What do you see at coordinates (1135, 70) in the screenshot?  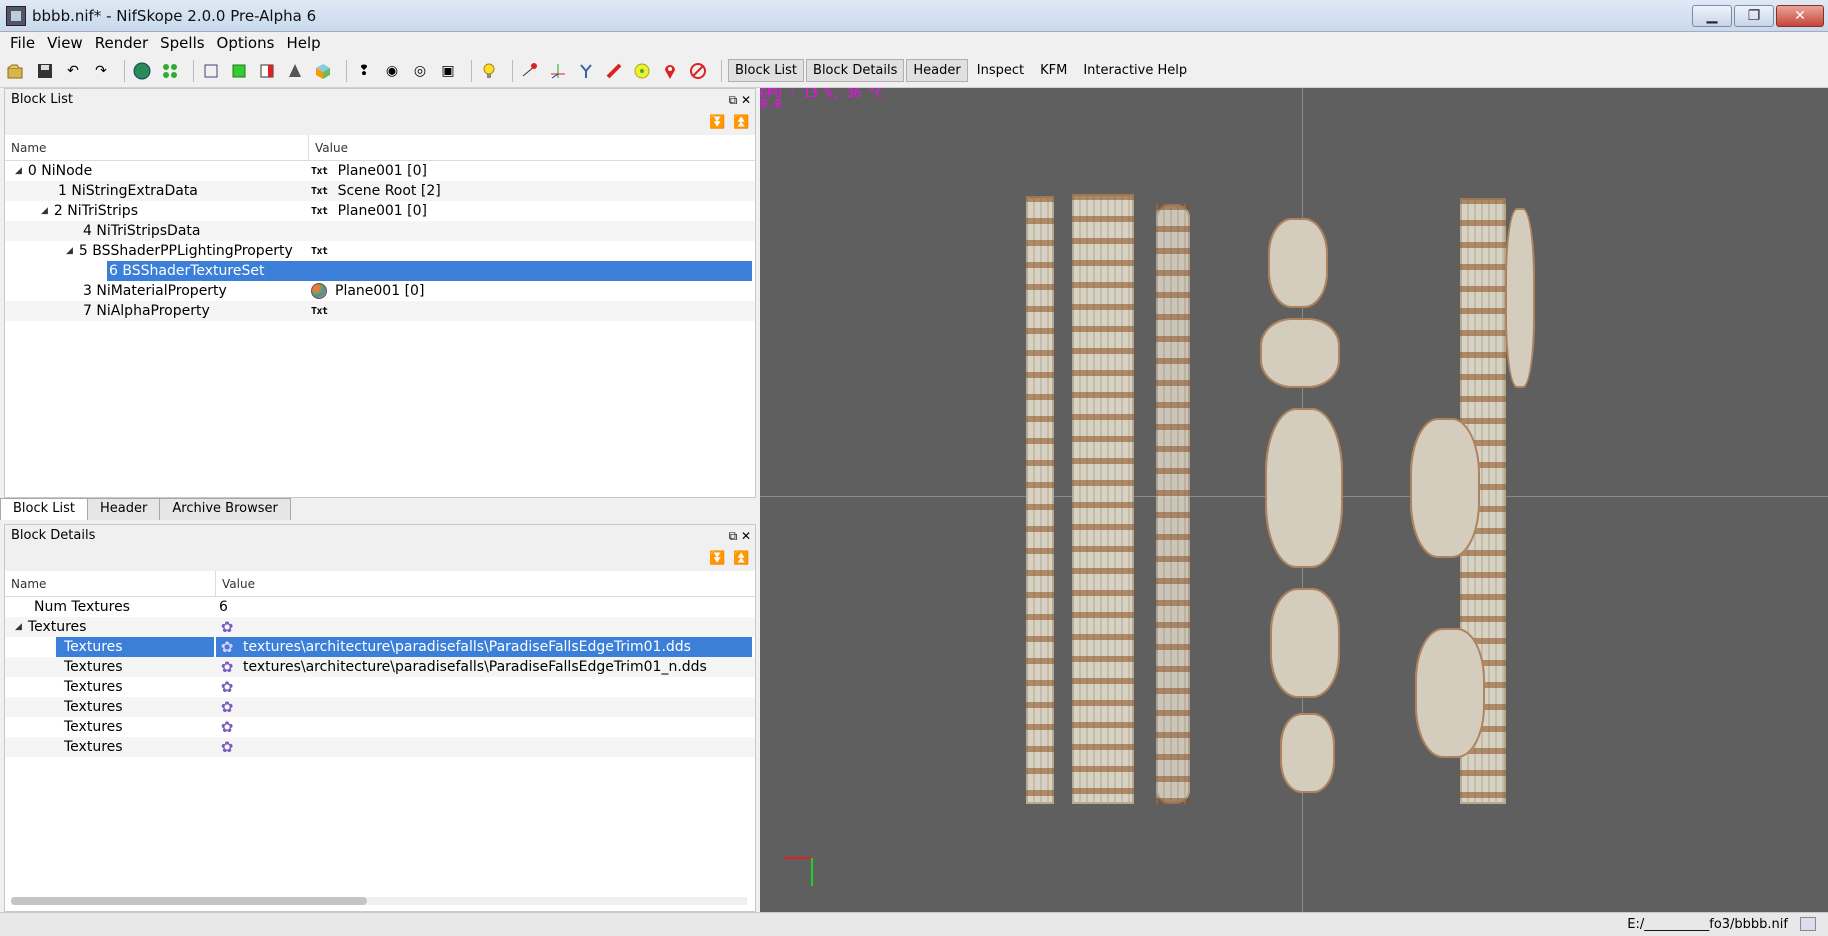 I see `toolbar-tab-interactive-help: Interactive Help` at bounding box center [1135, 70].